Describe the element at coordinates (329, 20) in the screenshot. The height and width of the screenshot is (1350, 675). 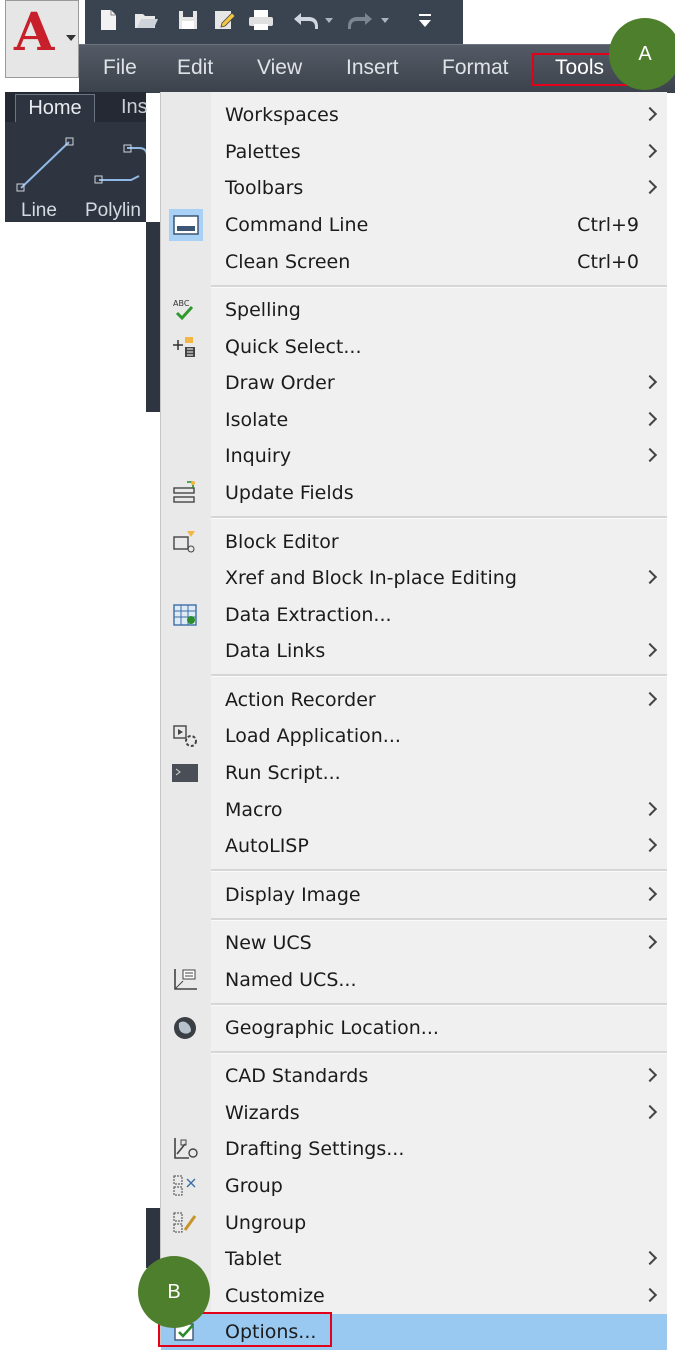
I see `undo-dropdown-icon` at that location.